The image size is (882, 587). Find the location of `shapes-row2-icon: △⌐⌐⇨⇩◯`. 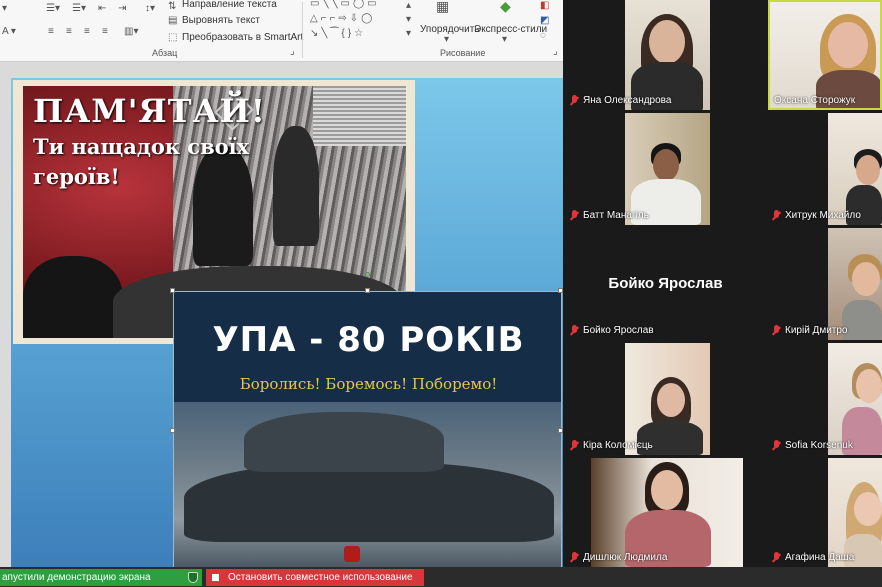

shapes-row2-icon: △⌐⌐⇨⇩◯ is located at coordinates (342, 19).